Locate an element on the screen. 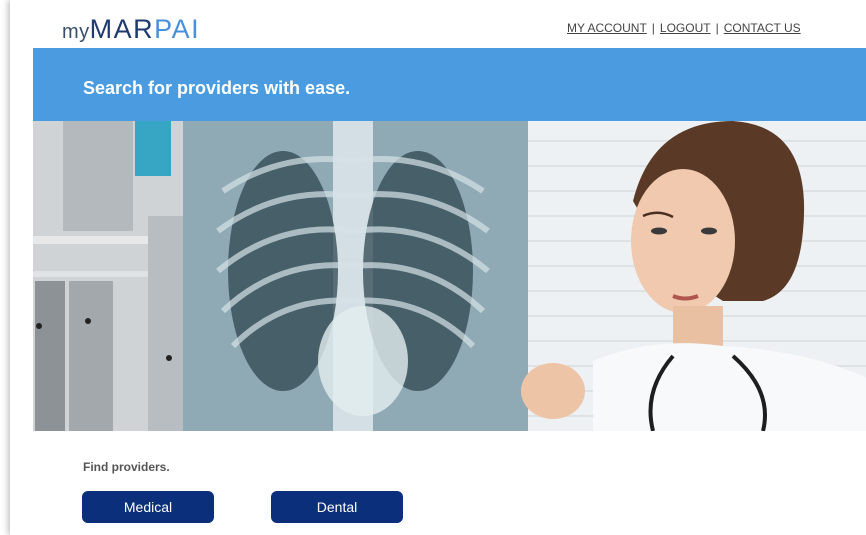  xray-heart is located at coordinates (363, 361).